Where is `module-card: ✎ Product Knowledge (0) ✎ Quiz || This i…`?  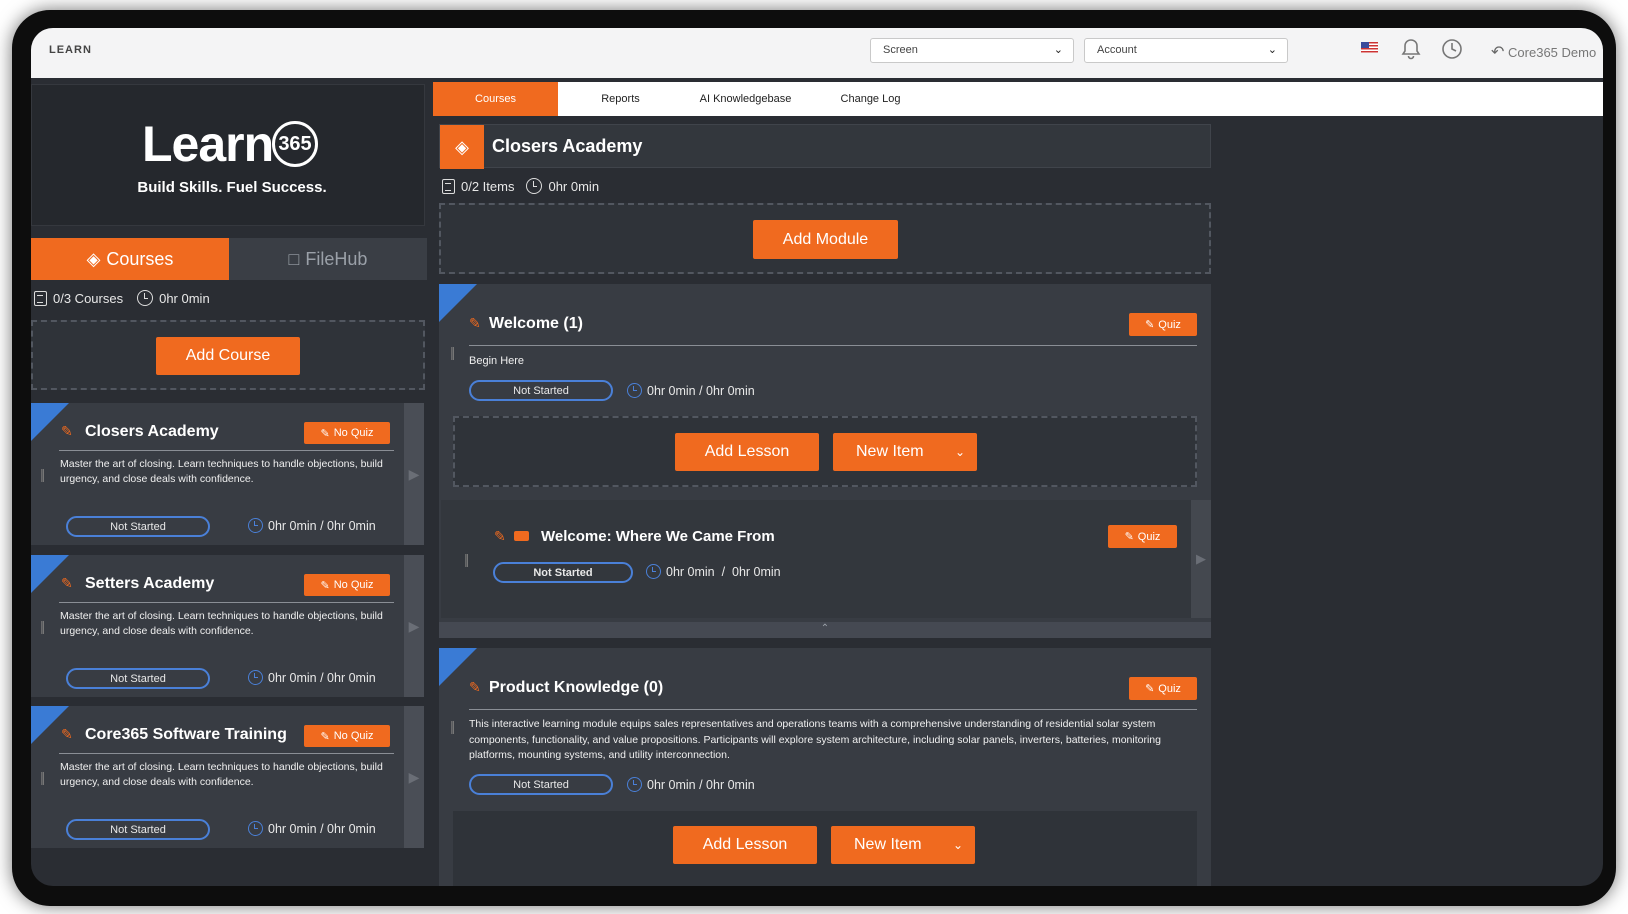 module-card: ✎ Product Knowledge (0) ✎ Quiz || This i… is located at coordinates (825, 767).